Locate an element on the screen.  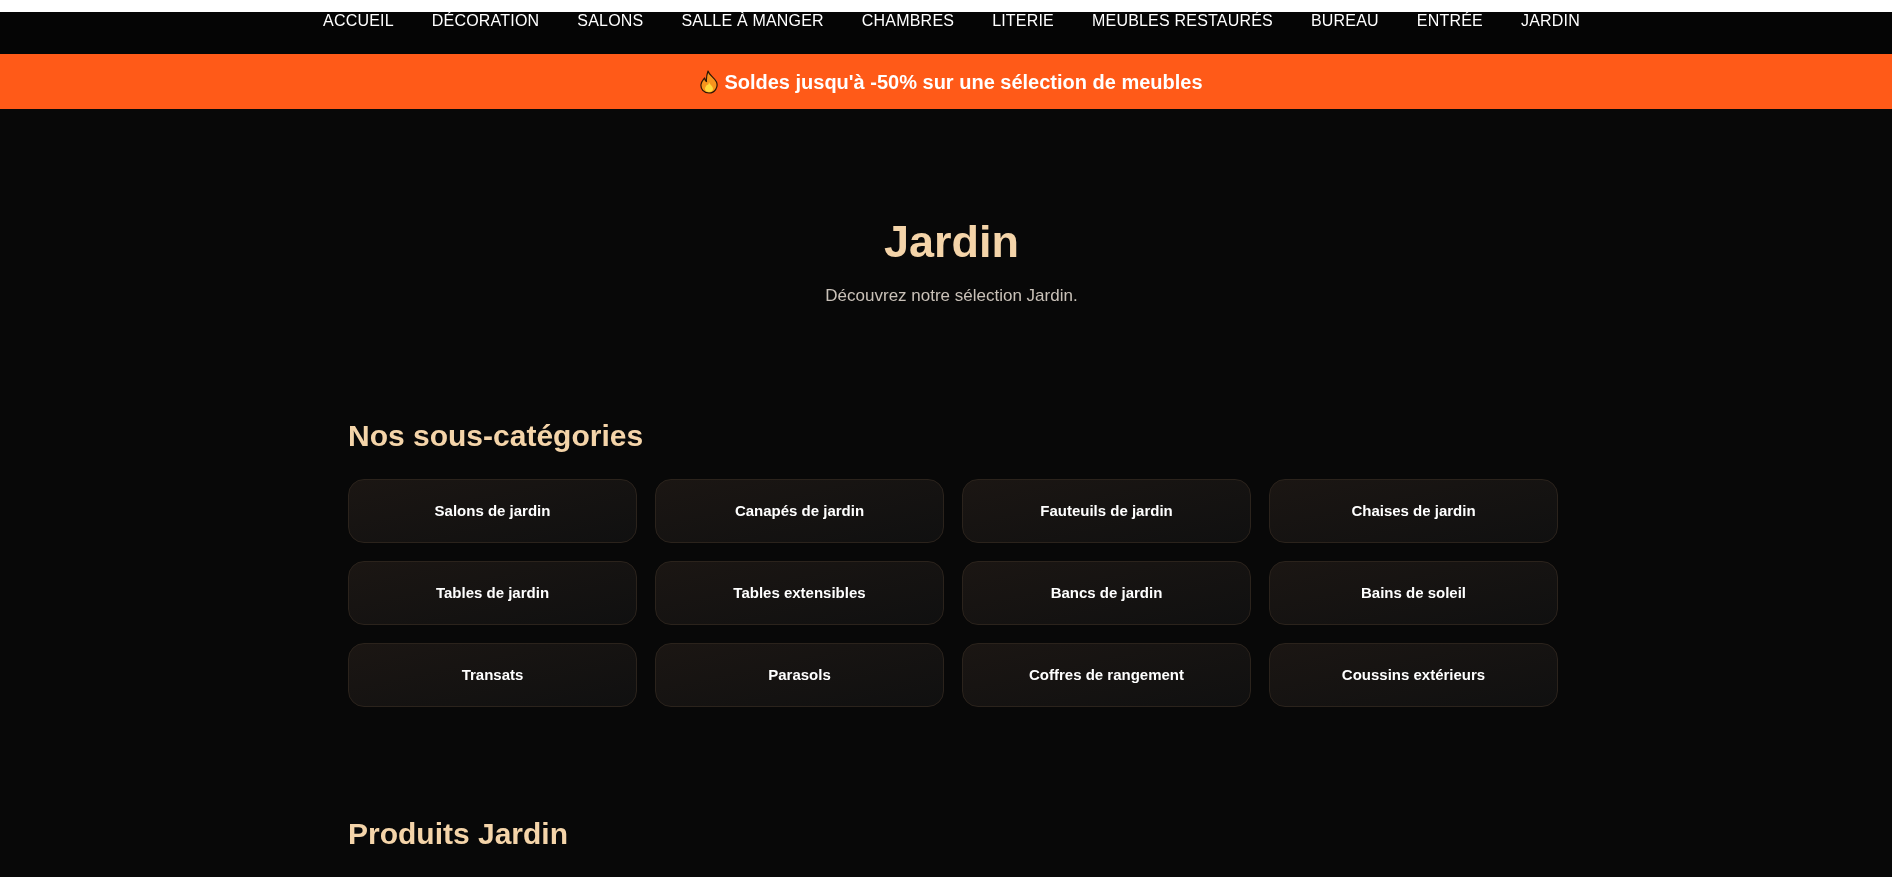
section-heading: Nos sous-catégories is located at coordinates (496, 436).